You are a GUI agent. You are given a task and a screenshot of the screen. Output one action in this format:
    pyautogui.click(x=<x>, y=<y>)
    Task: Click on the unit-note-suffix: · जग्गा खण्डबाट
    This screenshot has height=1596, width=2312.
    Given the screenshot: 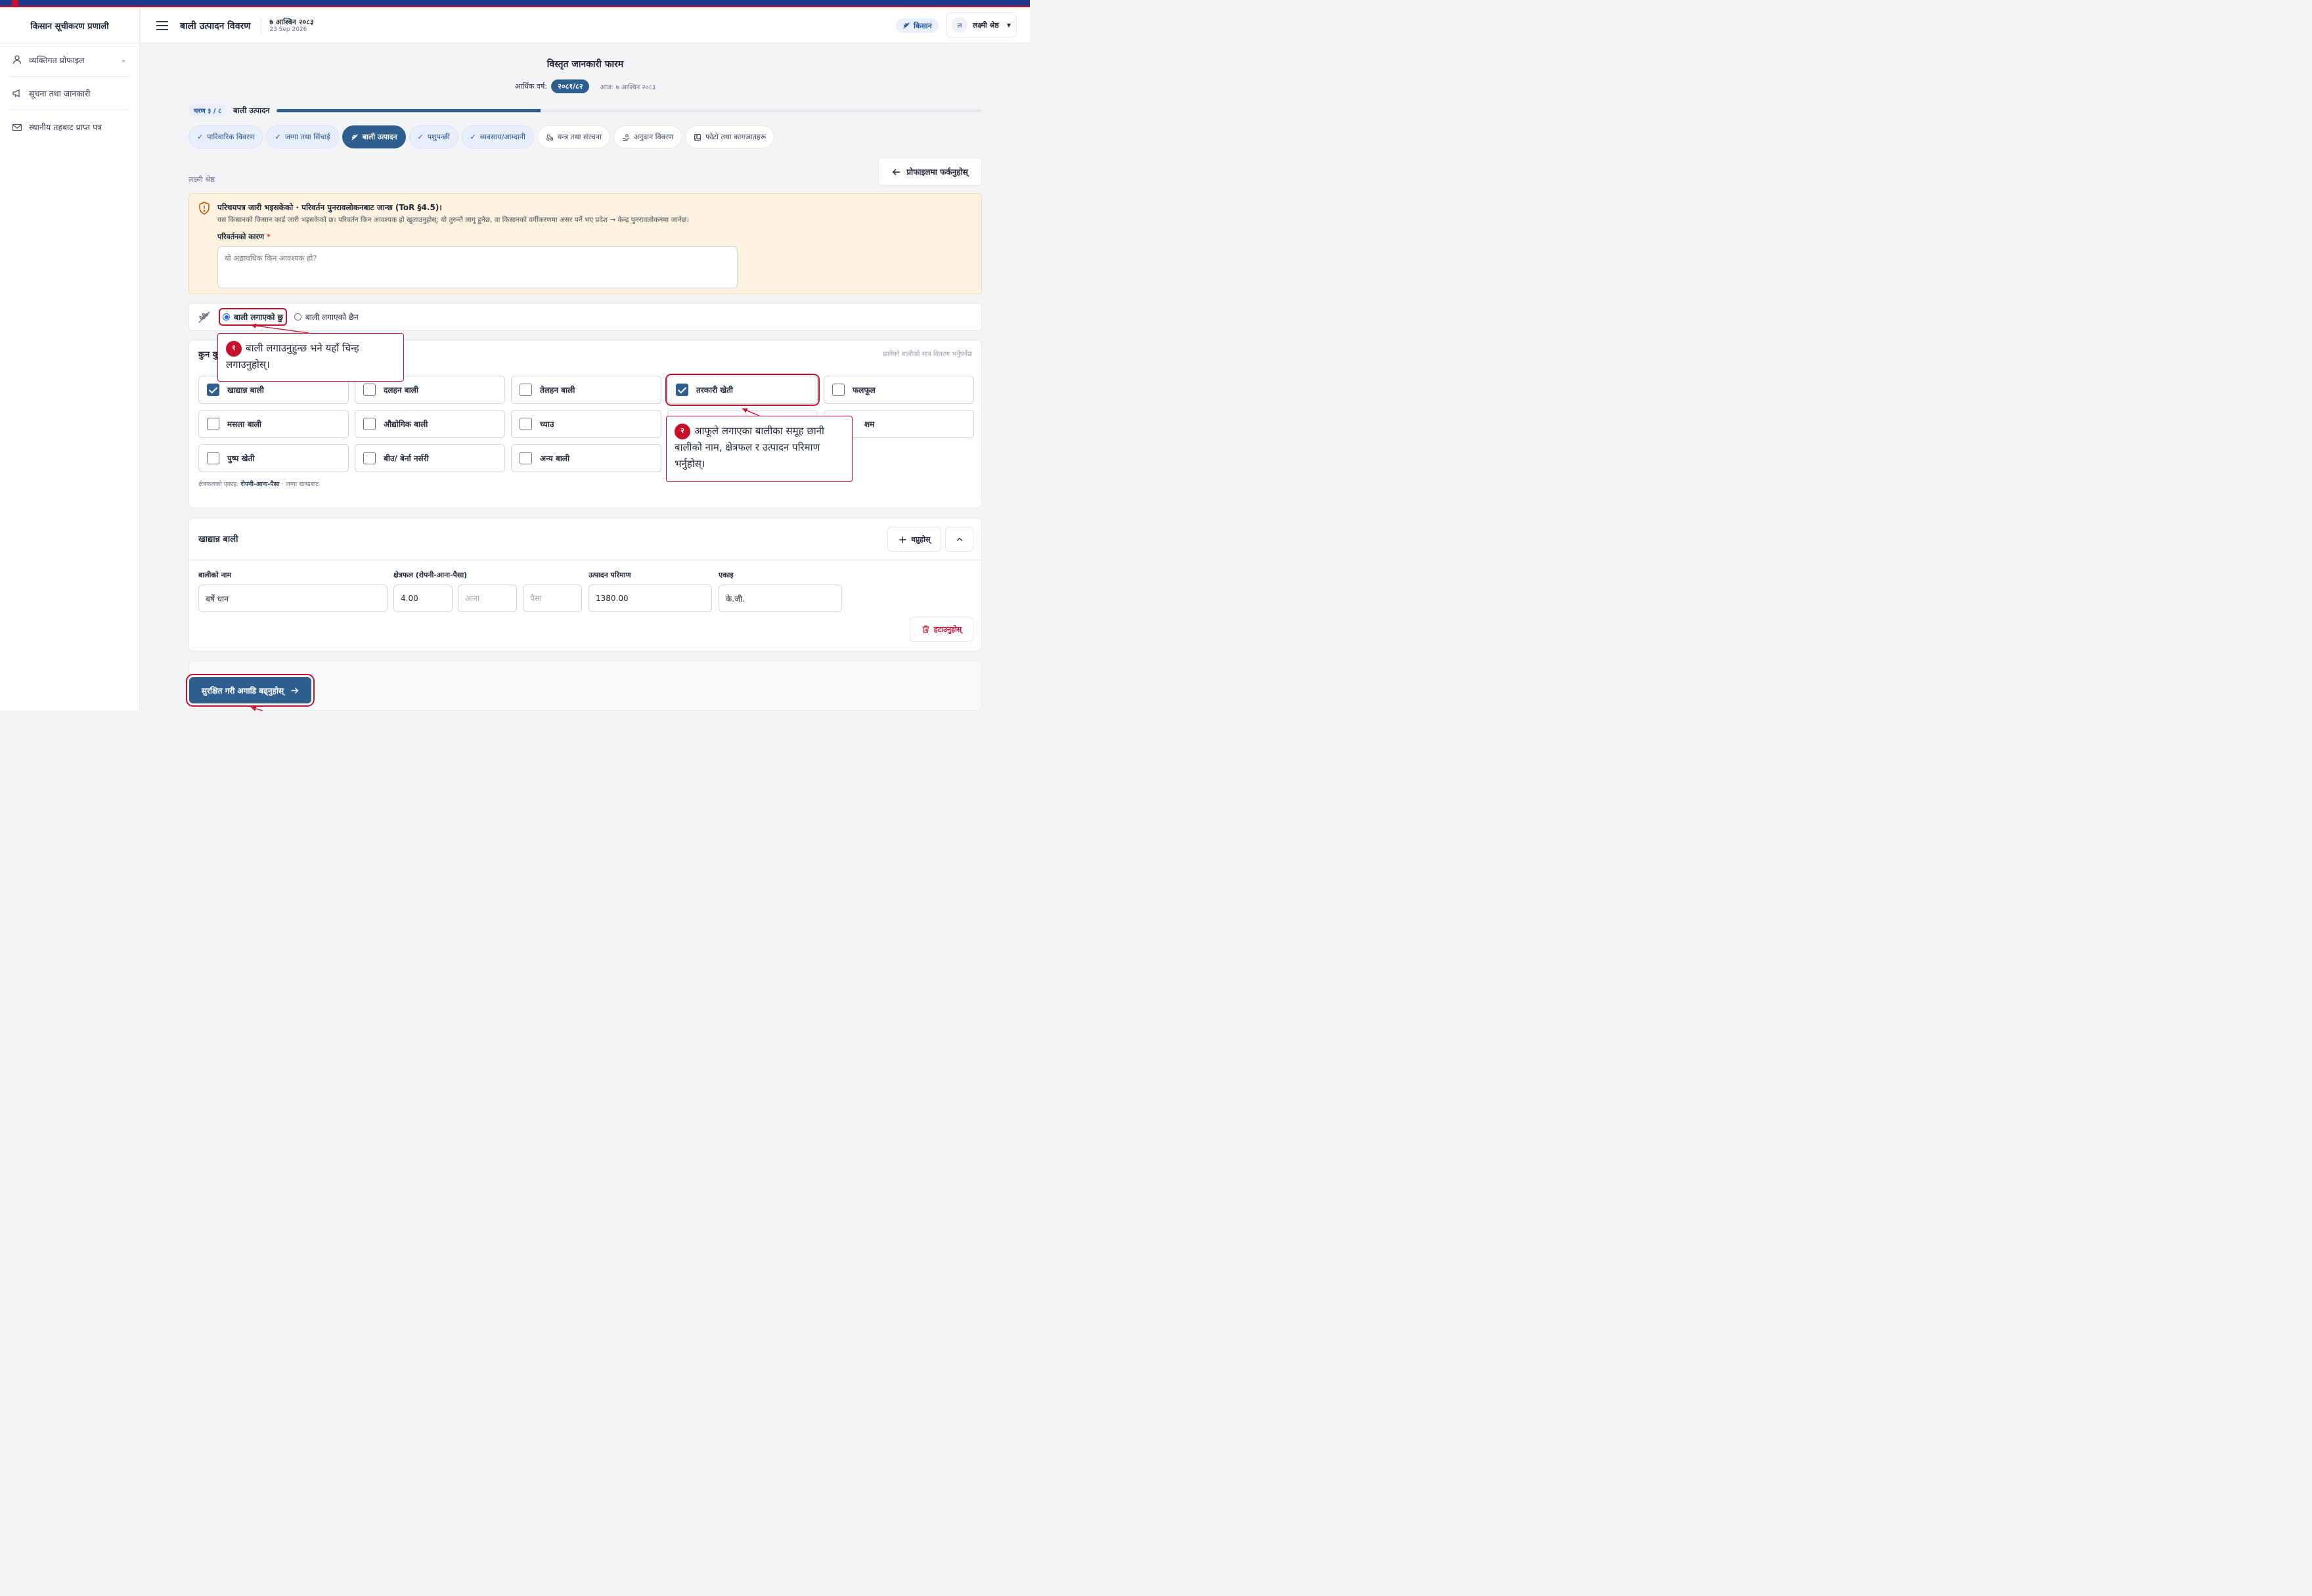 What is the action you would take?
    pyautogui.click(x=300, y=484)
    